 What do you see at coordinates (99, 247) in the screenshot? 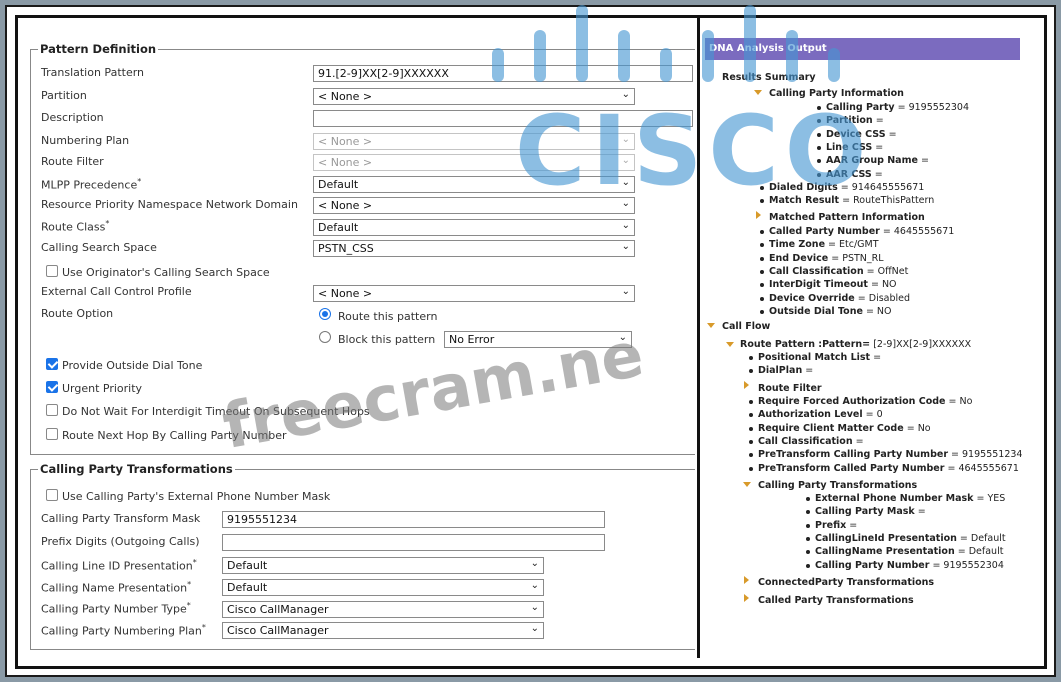
I see `calling-search-space-label: Calling Search Space` at bounding box center [99, 247].